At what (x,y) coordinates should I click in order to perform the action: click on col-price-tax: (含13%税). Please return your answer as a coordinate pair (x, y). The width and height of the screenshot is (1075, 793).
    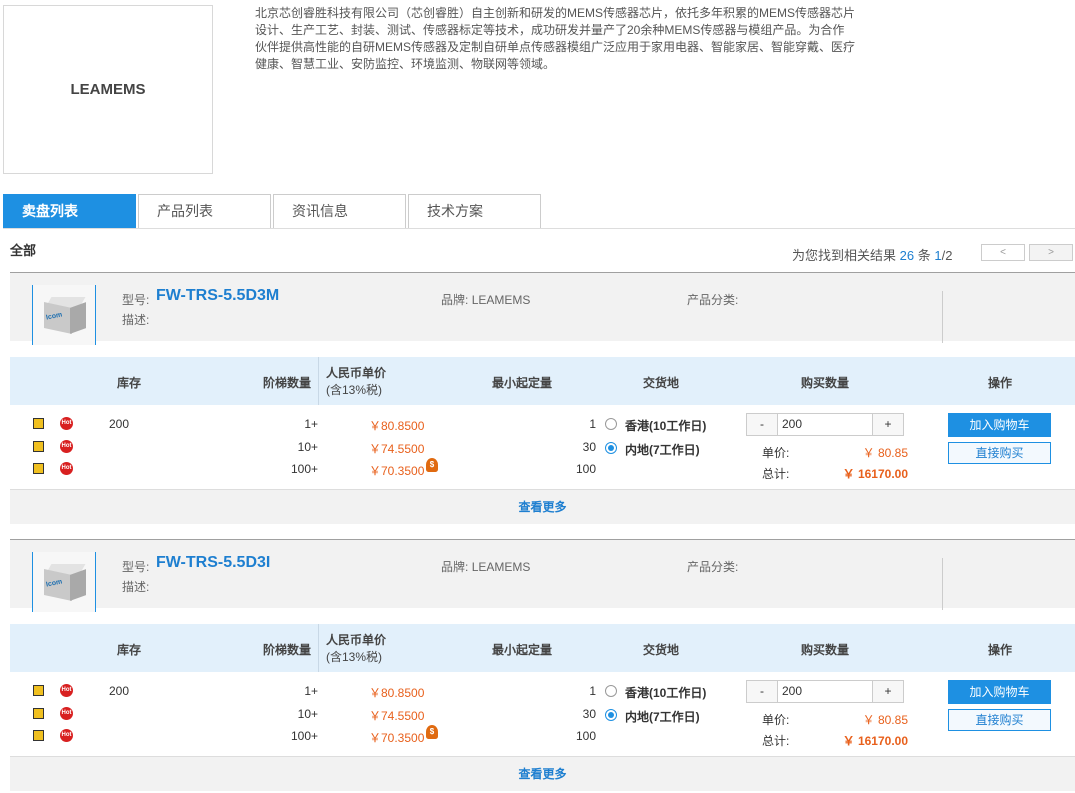
    Looking at the image, I should click on (354, 390).